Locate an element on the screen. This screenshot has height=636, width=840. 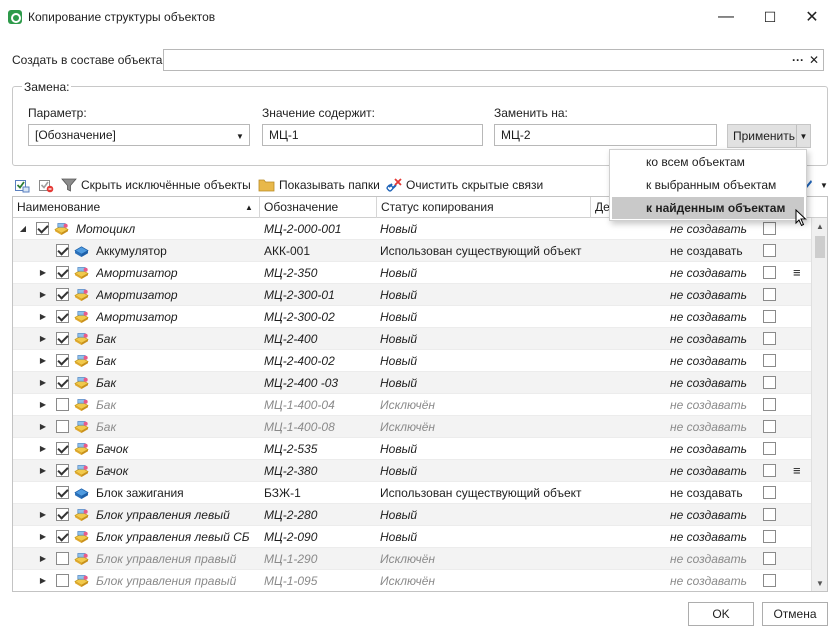
clear-hidden-links-button: Очистить скрытые связи is located at coordinates (464, 185).